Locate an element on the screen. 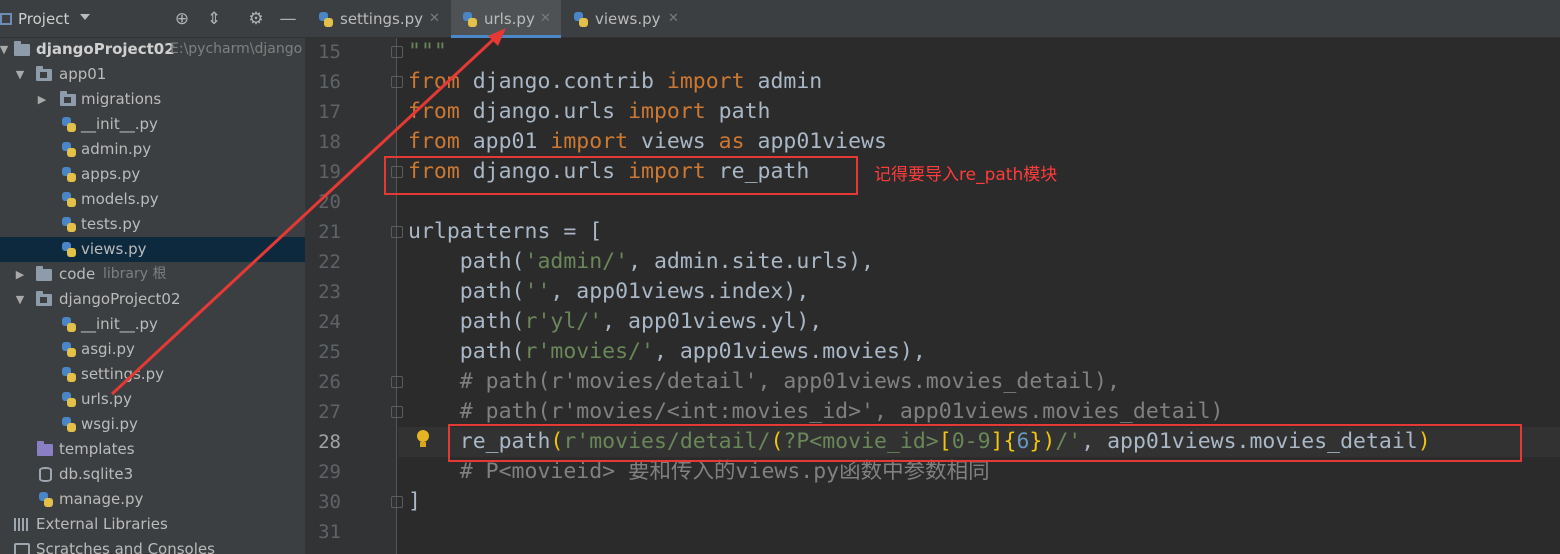 This screenshot has width=1560, height=554. code-line-15: """ is located at coordinates (427, 52).